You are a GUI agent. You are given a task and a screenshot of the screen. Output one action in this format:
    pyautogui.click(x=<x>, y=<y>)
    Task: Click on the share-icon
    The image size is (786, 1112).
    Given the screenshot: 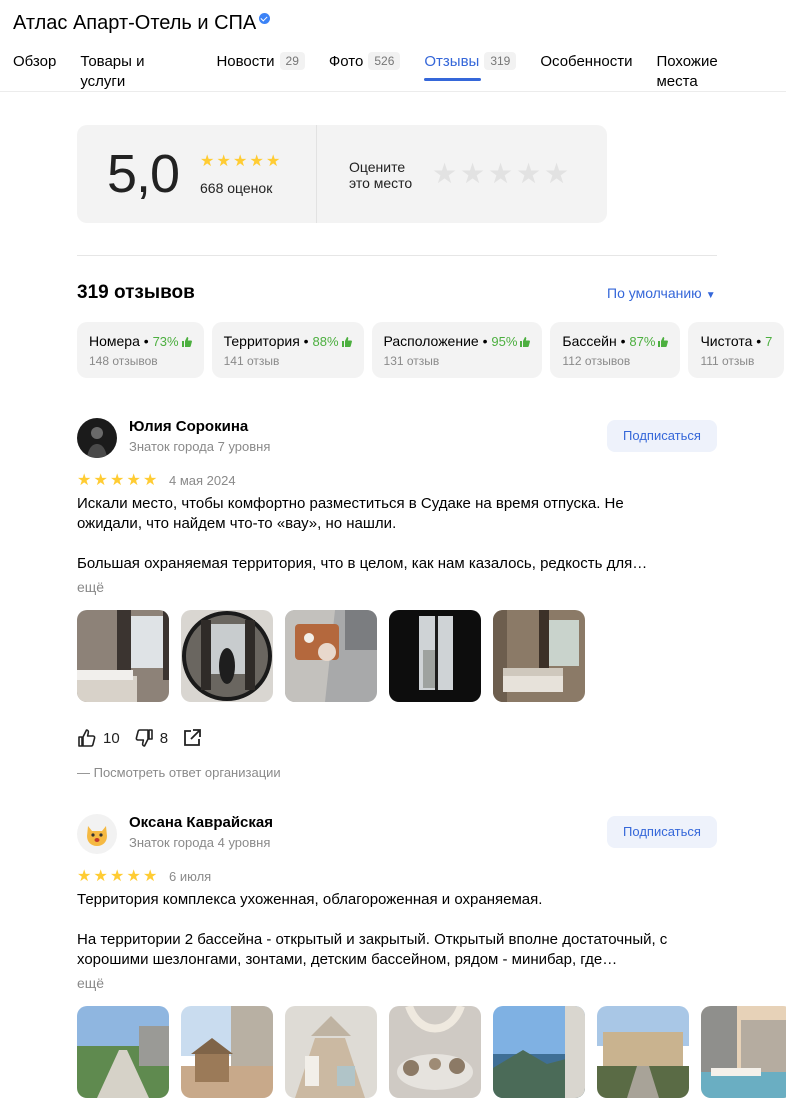 What is the action you would take?
    pyautogui.click(x=192, y=737)
    